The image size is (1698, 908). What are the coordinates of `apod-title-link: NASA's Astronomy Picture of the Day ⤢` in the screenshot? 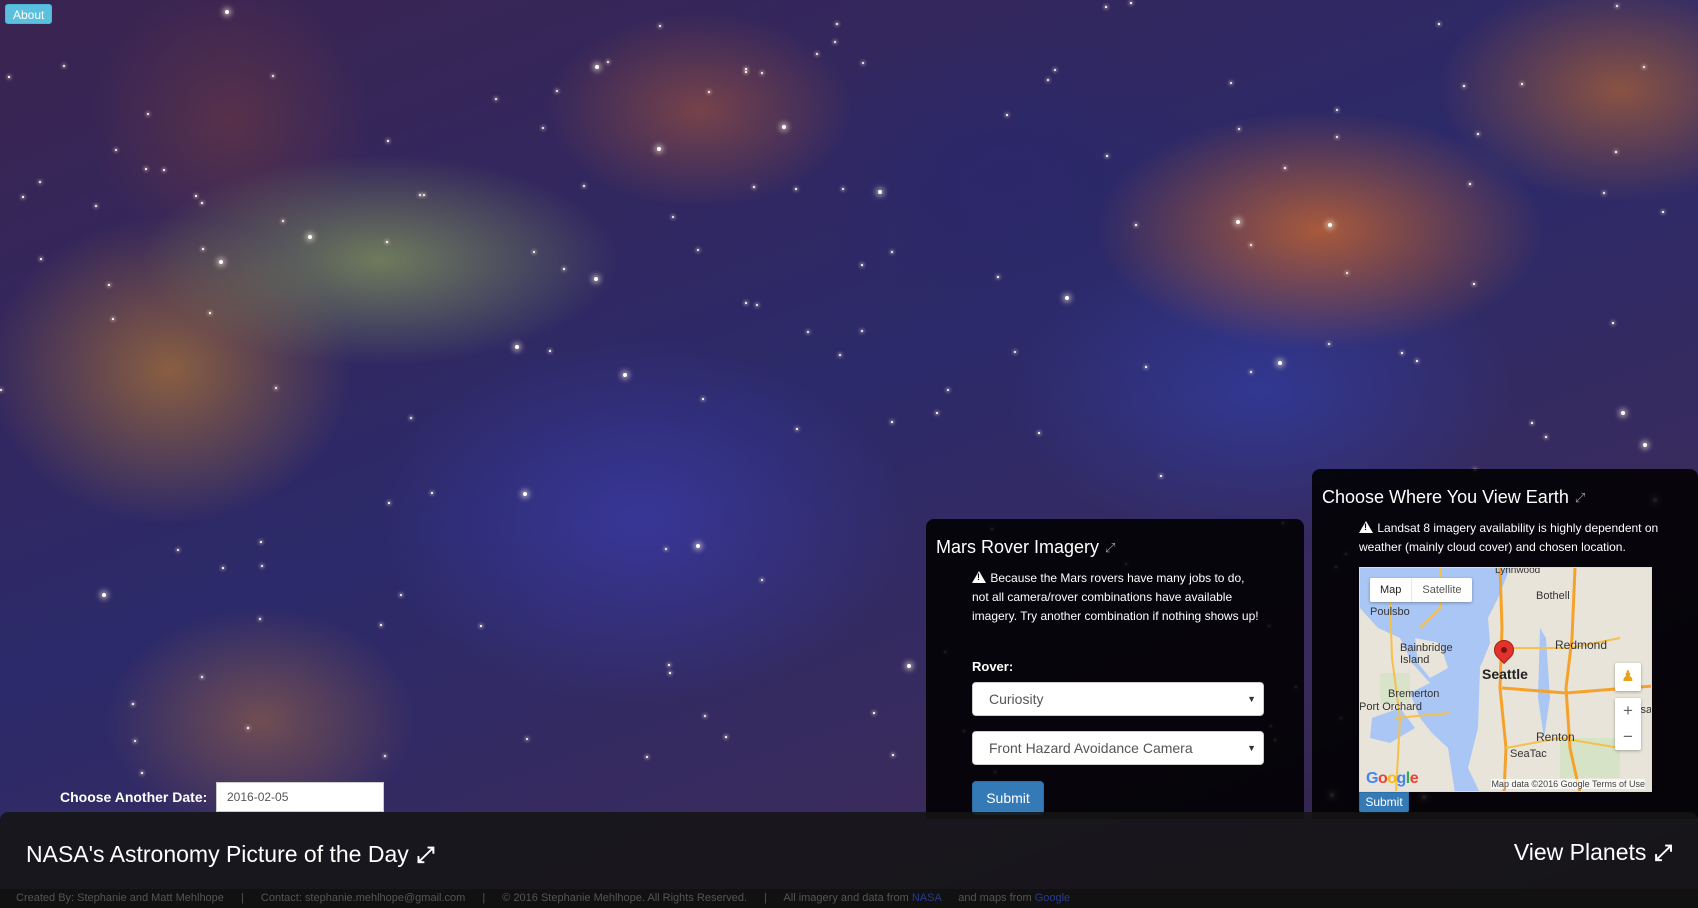 It's located at (230, 854).